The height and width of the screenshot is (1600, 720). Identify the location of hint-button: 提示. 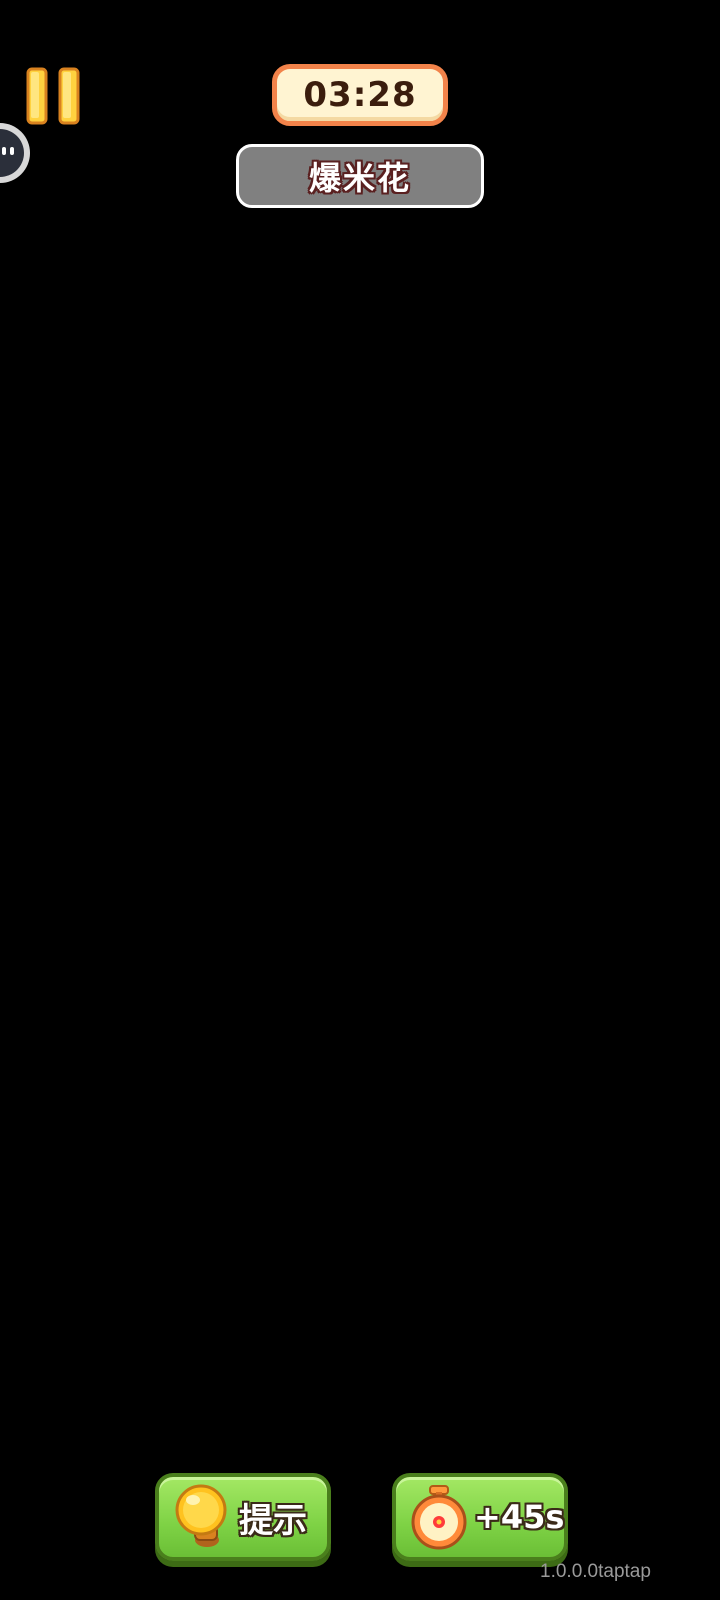
(243, 1517).